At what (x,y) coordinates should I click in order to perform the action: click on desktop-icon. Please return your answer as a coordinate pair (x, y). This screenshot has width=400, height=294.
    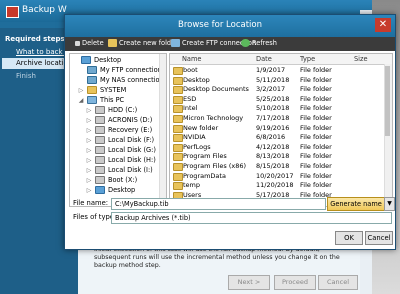
    Looking at the image, I should click on (86, 60).